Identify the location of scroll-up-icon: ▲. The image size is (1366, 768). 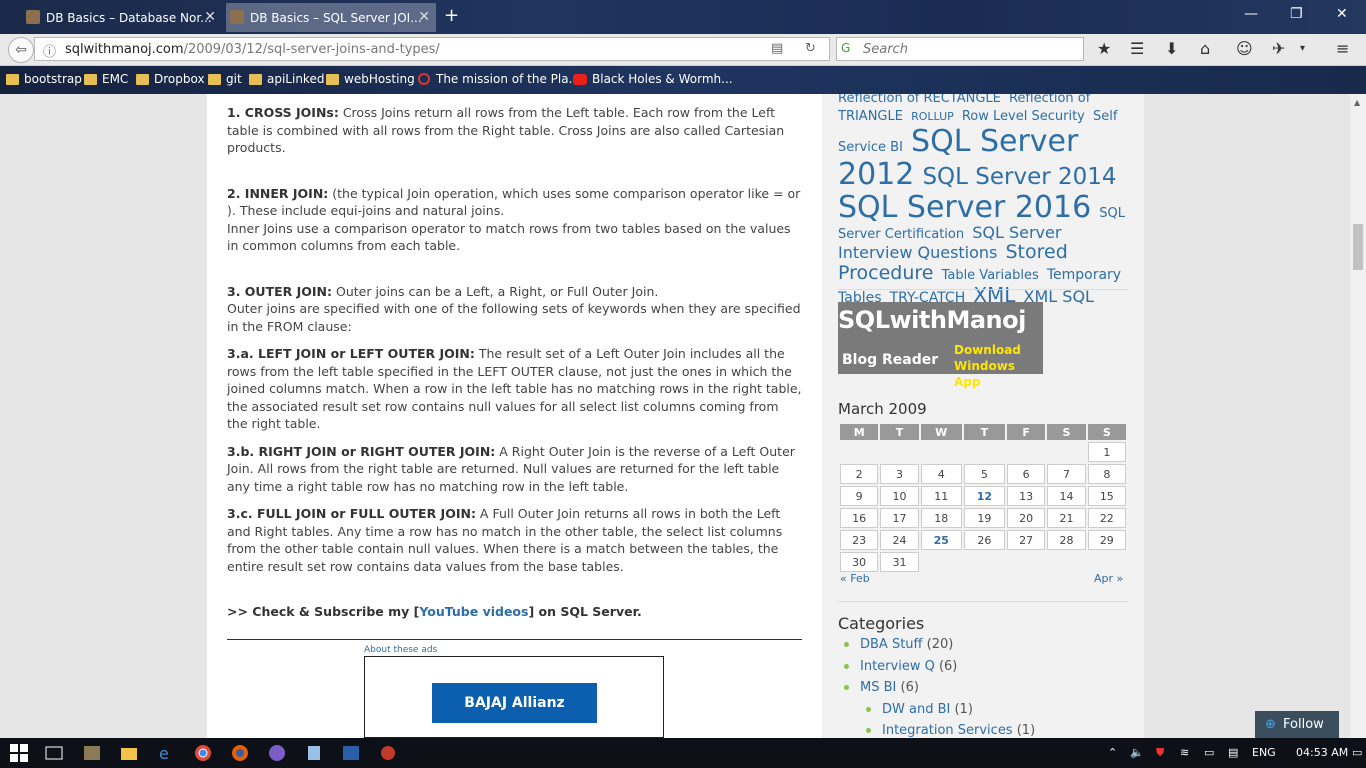
(1357, 102).